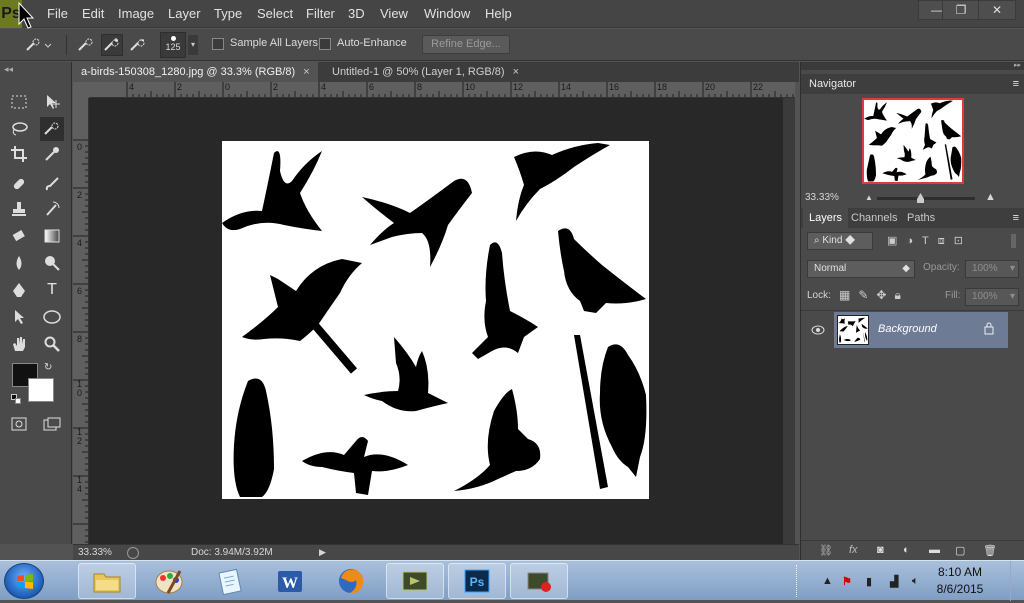  I want to click on path-selection-tool-icon, so click(19, 317).